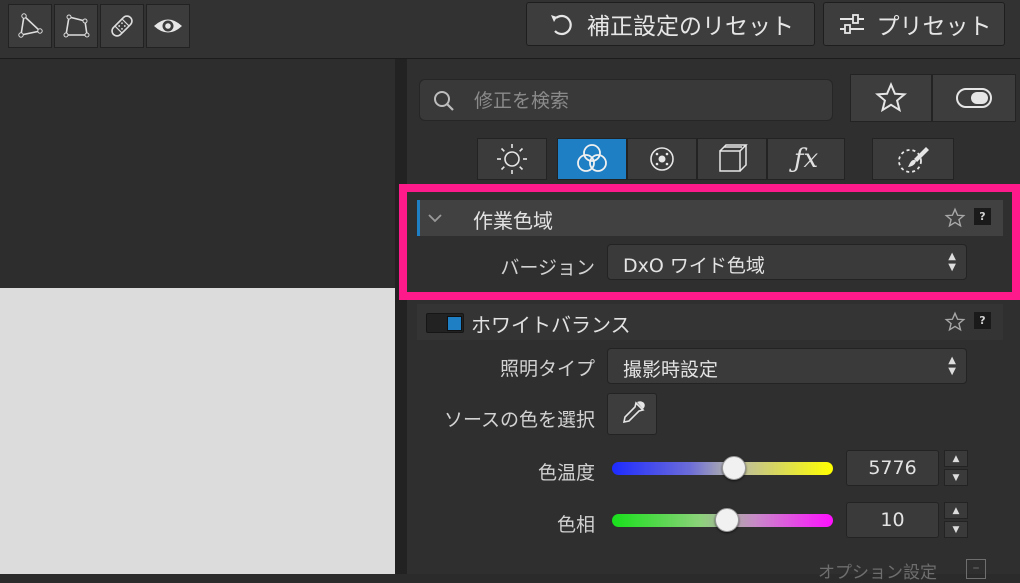  I want to click on perspective-tool-button, so click(30, 26).